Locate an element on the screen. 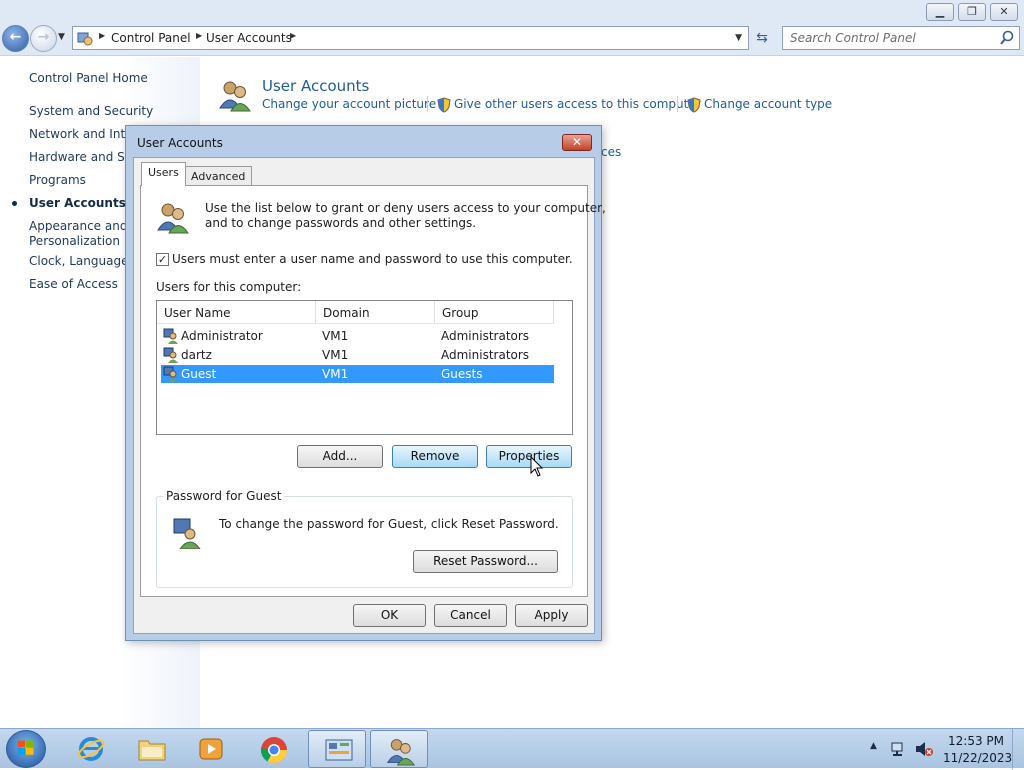  internet-explorer-icon is located at coordinates (91, 749).